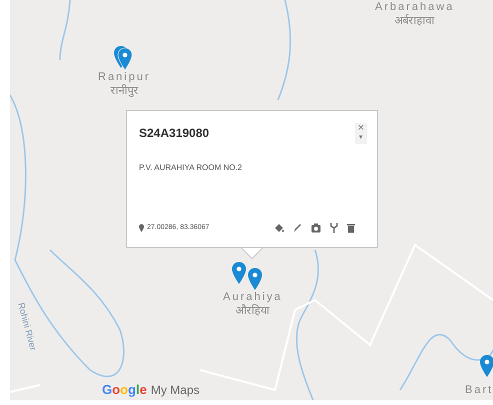  What do you see at coordinates (124, 77) in the screenshot?
I see `place-label: Ranipur` at bounding box center [124, 77].